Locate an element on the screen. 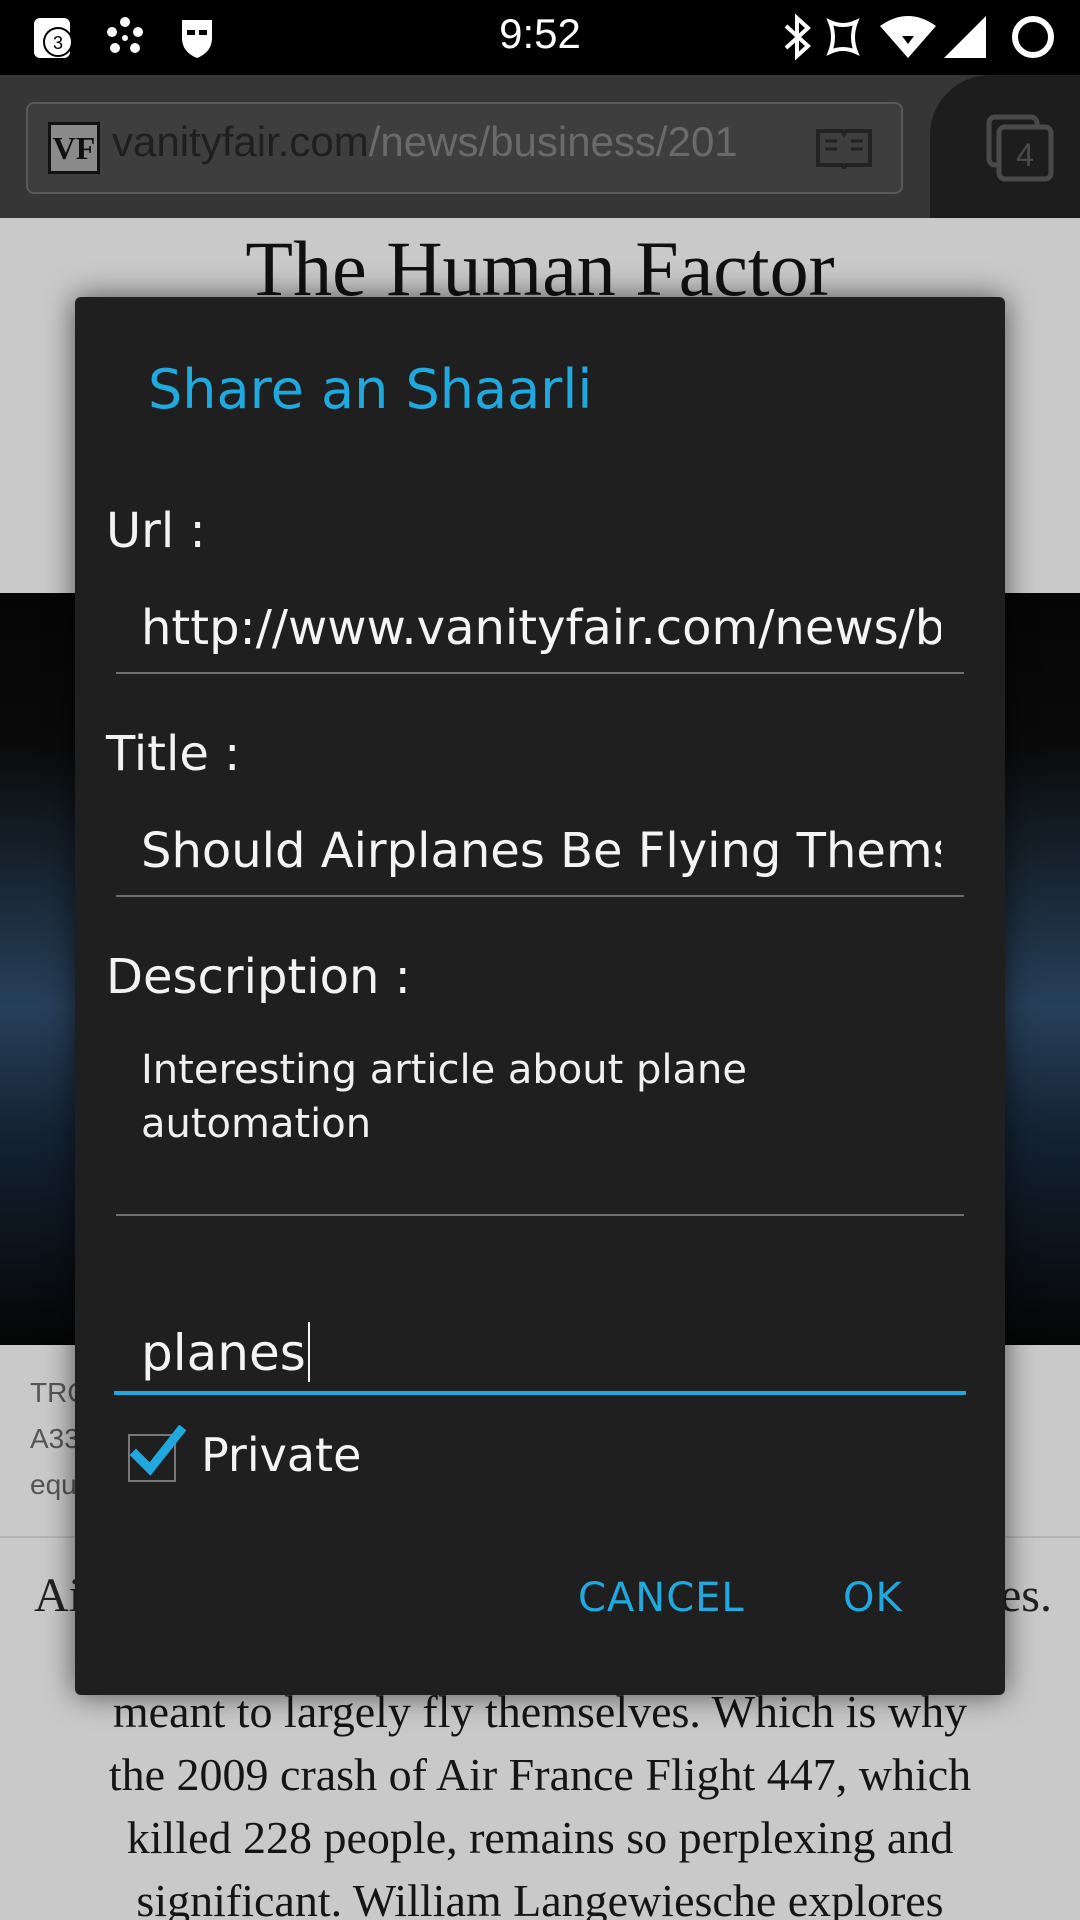 The height and width of the screenshot is (1920, 1080). title-field: Should Airplanes Be Flying Thems is located at coordinates (540, 855).